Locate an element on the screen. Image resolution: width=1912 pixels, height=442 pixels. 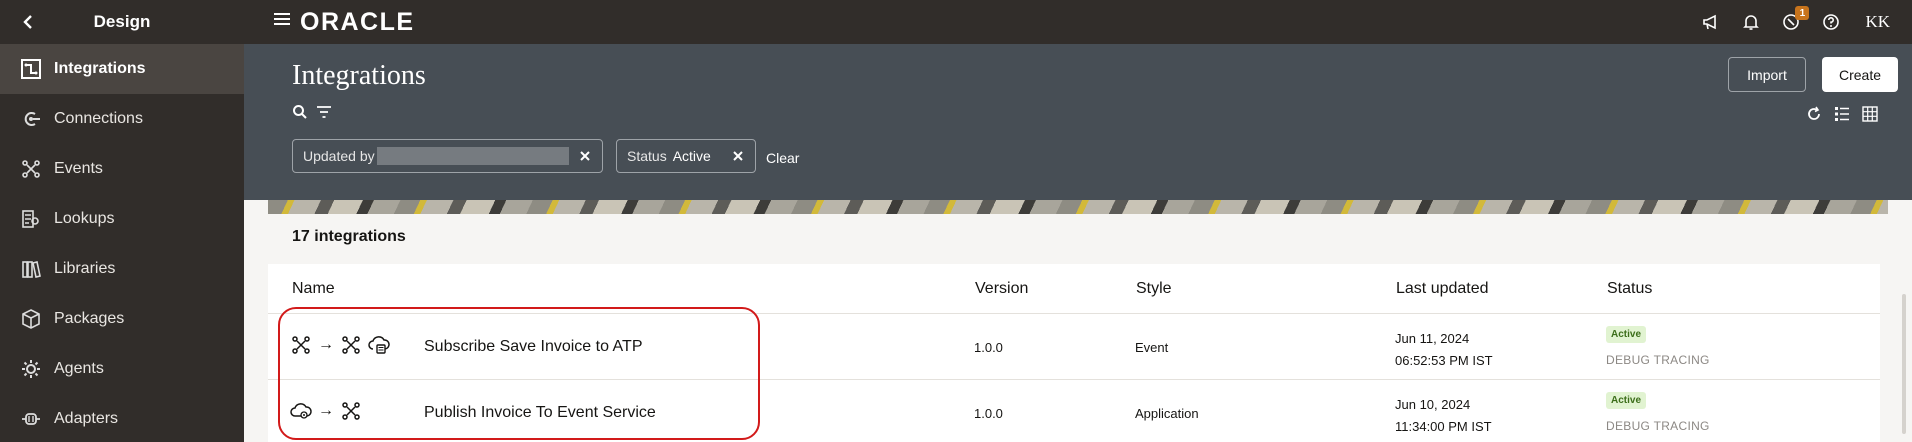
last-updated-time: 11:34:00 PM IST is located at coordinates (1443, 426).